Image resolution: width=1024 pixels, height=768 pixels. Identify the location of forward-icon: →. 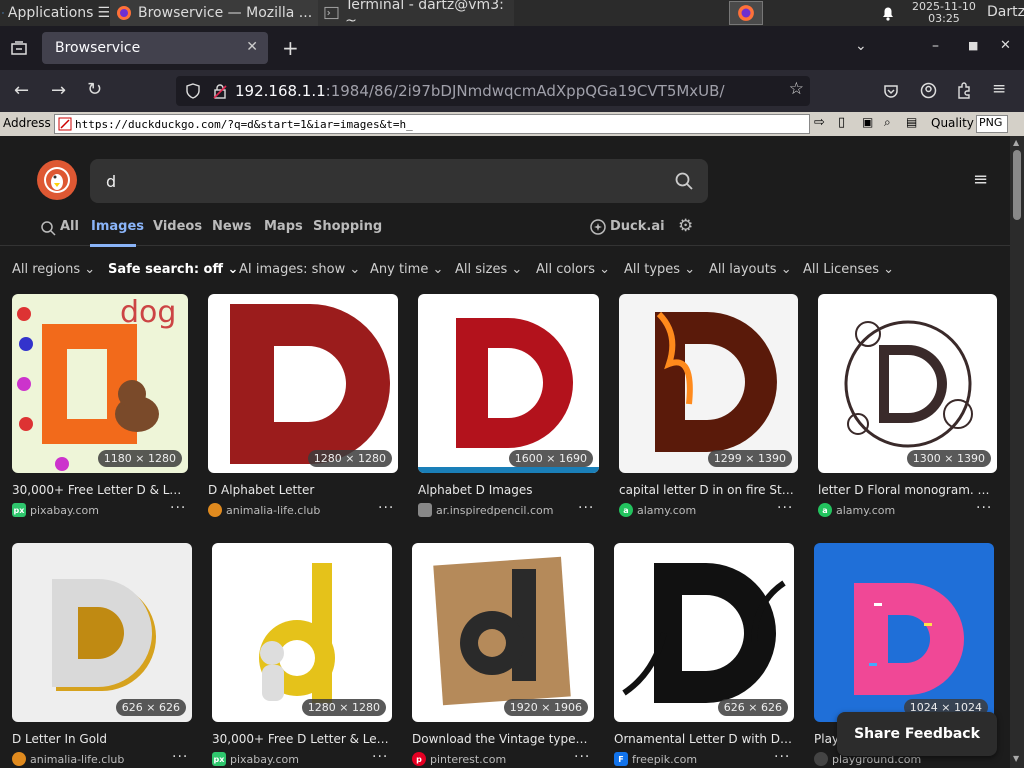
(58, 90).